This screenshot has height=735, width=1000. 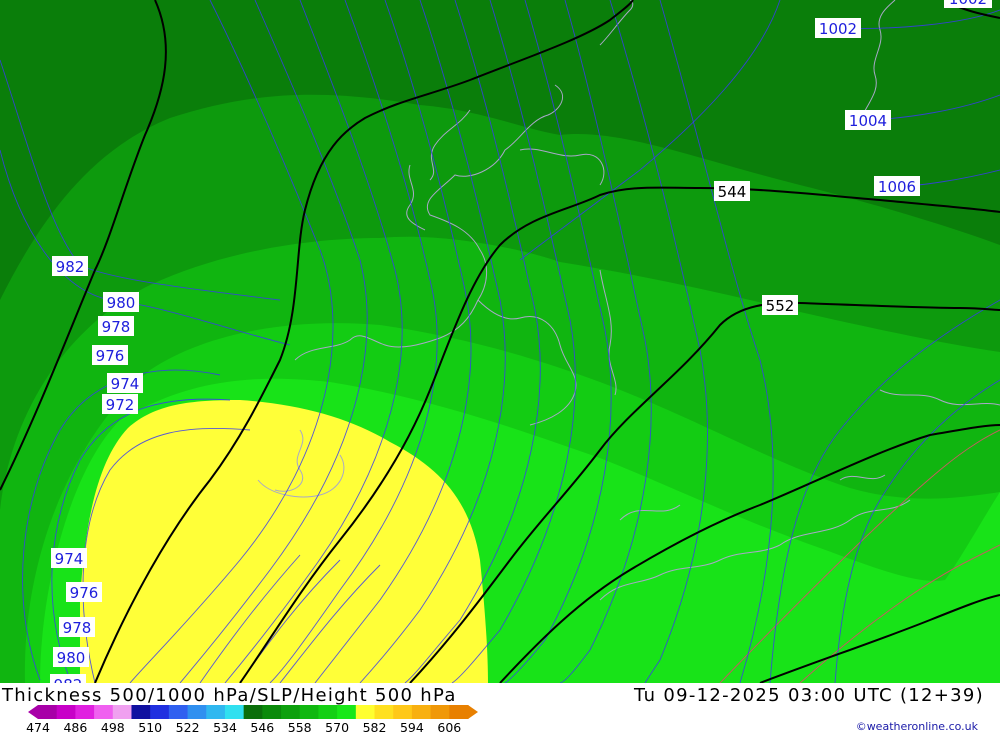 I want to click on legend-arrow-left, so click(x=33, y=712).